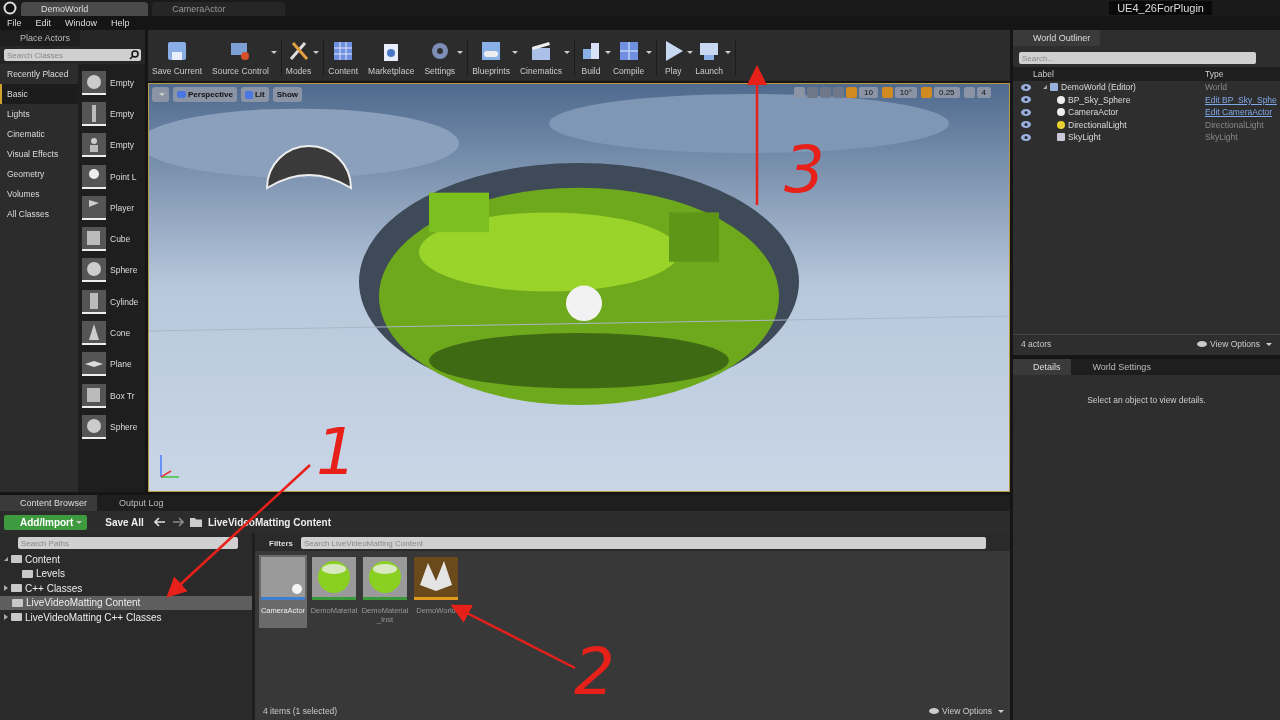 The width and height of the screenshot is (1280, 720). Describe the element at coordinates (39, 214) in the screenshot. I see `category-item: All Classes` at that location.